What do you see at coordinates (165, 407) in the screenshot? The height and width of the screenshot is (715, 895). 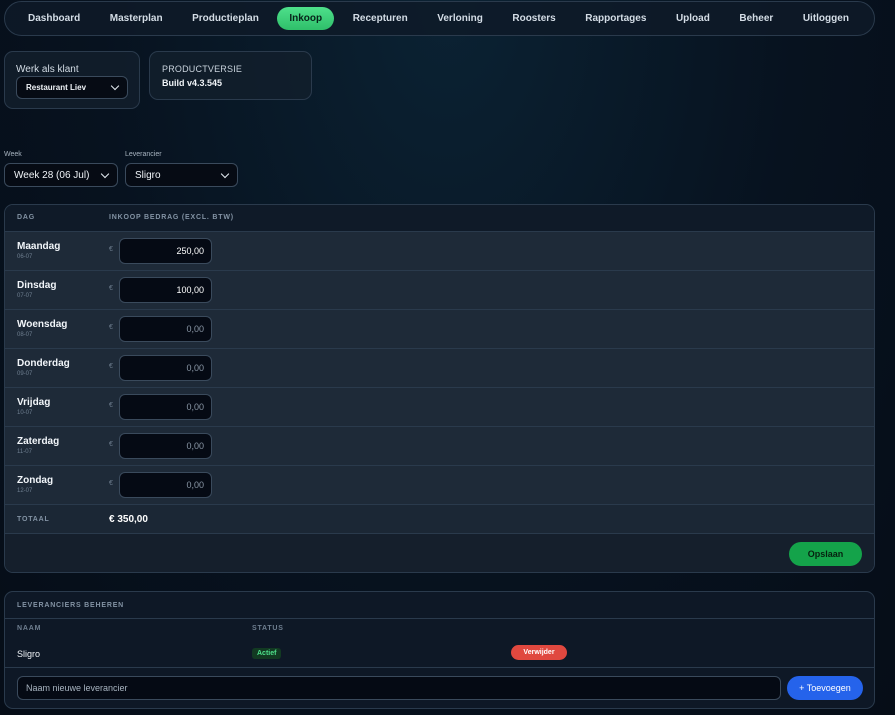 I see `amount-input-vrijdag` at bounding box center [165, 407].